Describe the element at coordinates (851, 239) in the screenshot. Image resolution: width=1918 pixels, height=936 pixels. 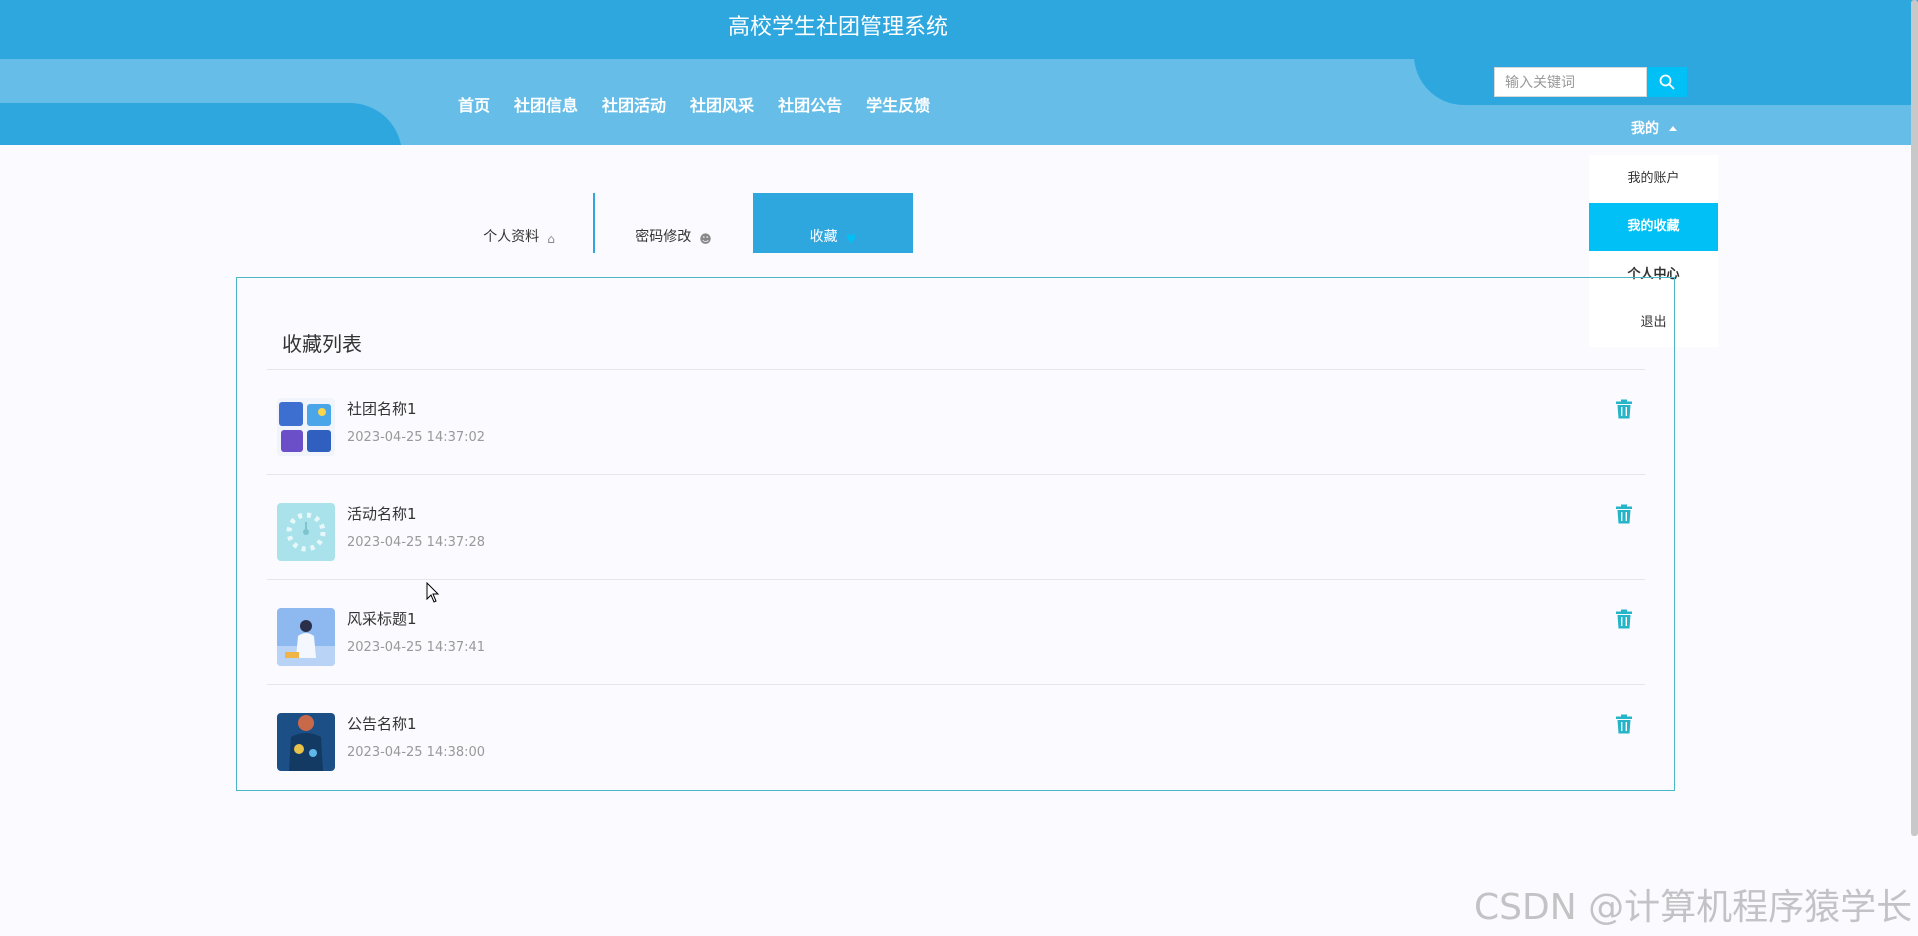
I see `heart-icon: ♥` at that location.